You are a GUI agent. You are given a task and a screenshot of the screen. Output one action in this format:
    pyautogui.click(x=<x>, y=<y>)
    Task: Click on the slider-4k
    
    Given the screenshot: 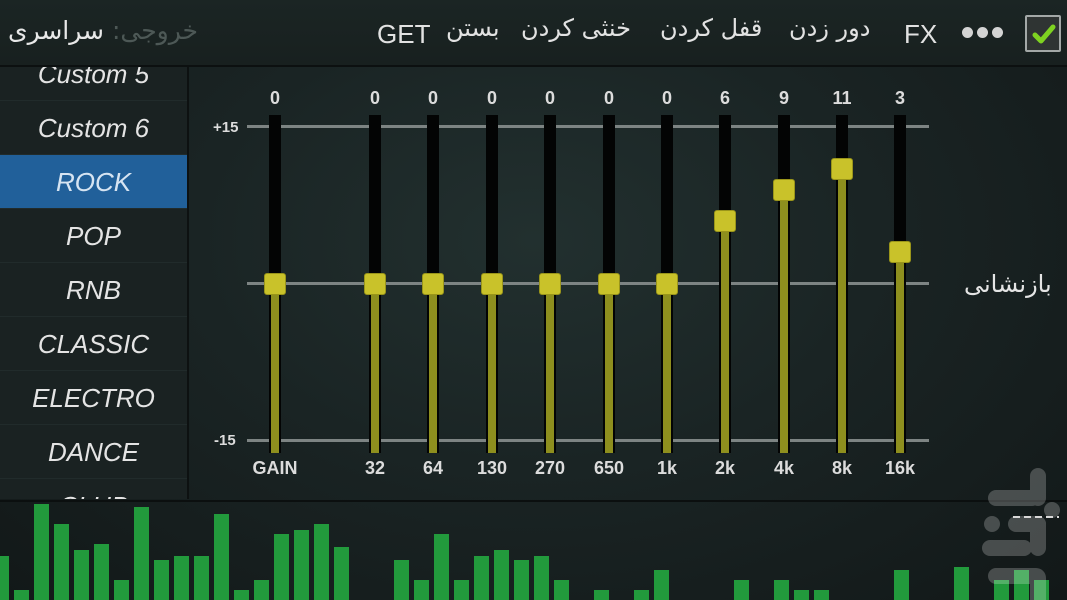 What is the action you would take?
    pyautogui.click(x=784, y=284)
    